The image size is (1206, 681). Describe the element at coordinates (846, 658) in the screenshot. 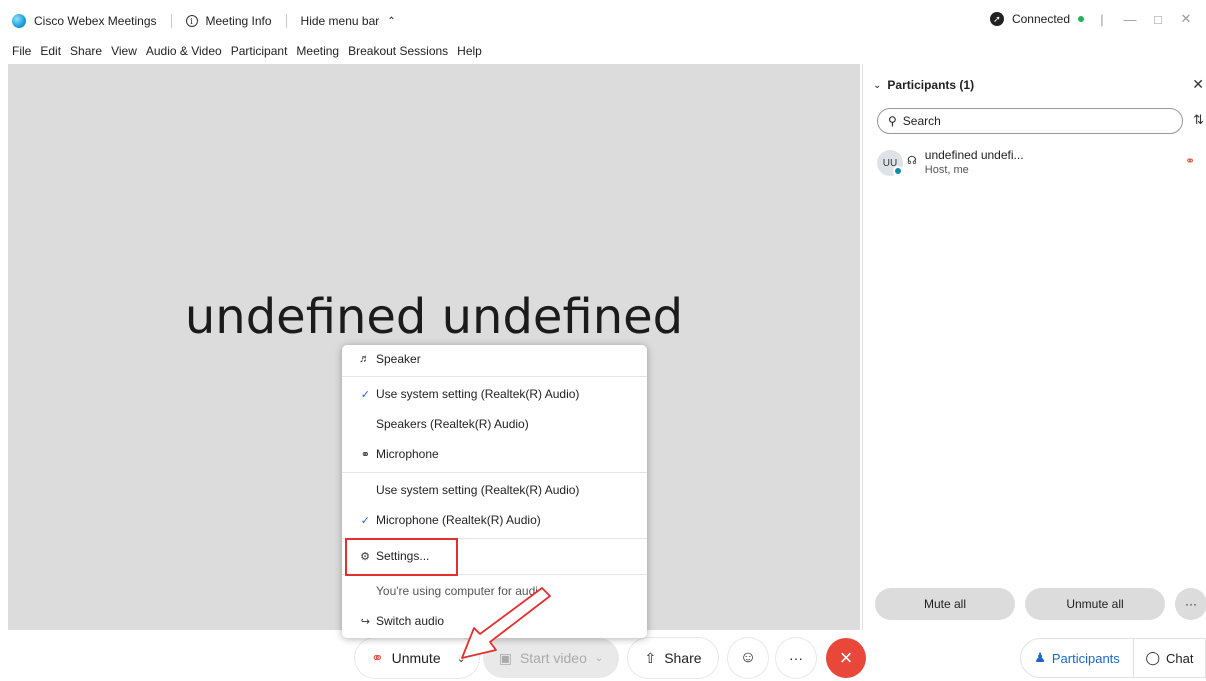

I see `end-meeting-icon: ×` at that location.